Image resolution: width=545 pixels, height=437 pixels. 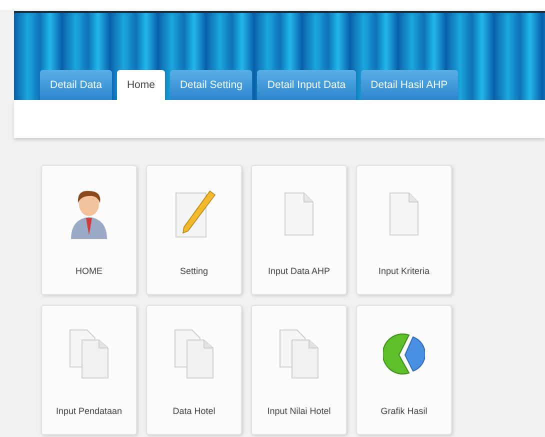 I want to click on menu-tile: Input Pendataan, so click(x=89, y=370).